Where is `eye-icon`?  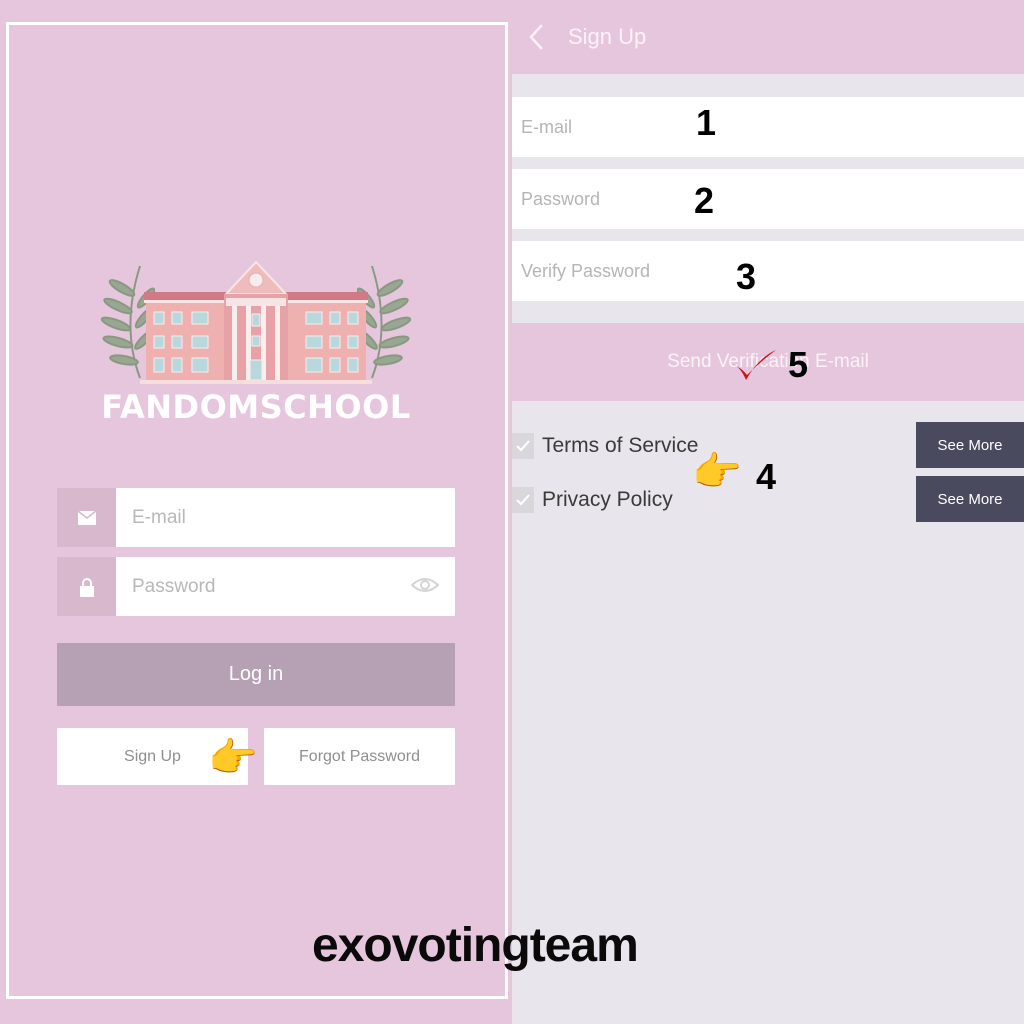
eye-icon is located at coordinates (425, 588).